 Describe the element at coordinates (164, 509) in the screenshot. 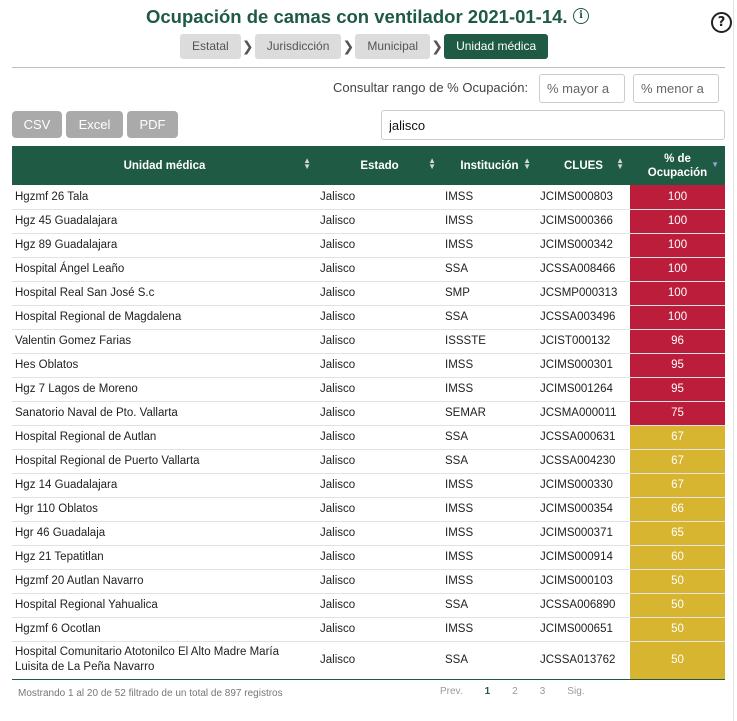

I see `cell-unidad: Hgr 110 Oblatos` at that location.